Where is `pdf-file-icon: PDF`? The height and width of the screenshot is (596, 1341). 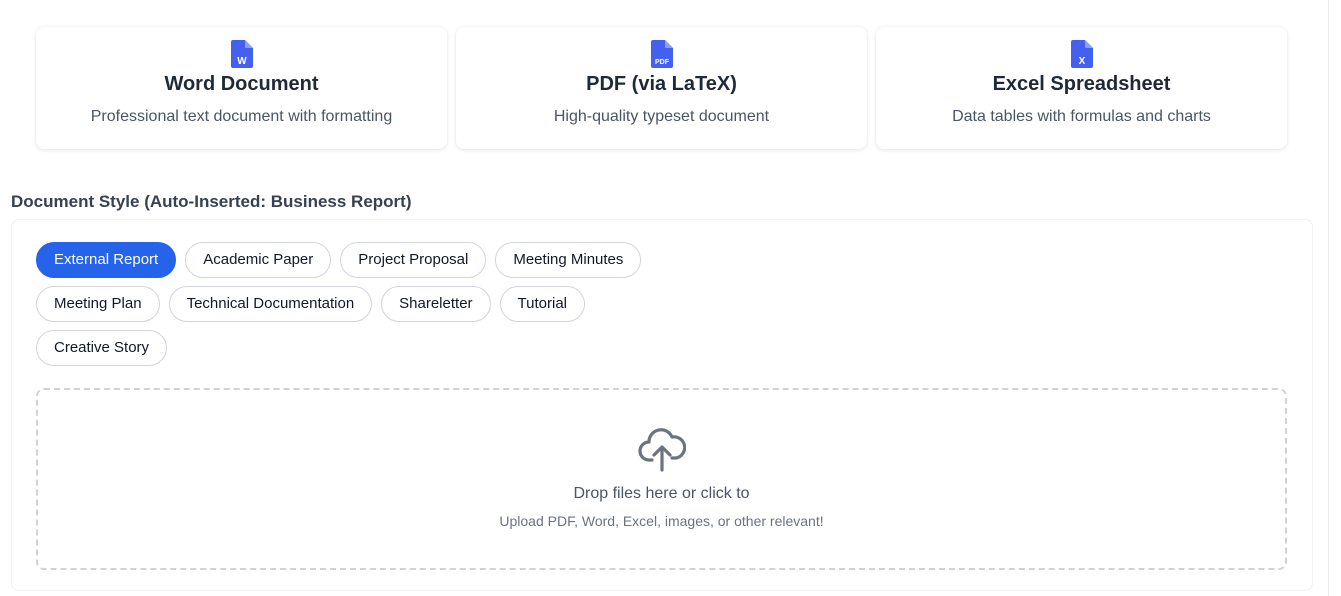
pdf-file-icon: PDF is located at coordinates (661, 54).